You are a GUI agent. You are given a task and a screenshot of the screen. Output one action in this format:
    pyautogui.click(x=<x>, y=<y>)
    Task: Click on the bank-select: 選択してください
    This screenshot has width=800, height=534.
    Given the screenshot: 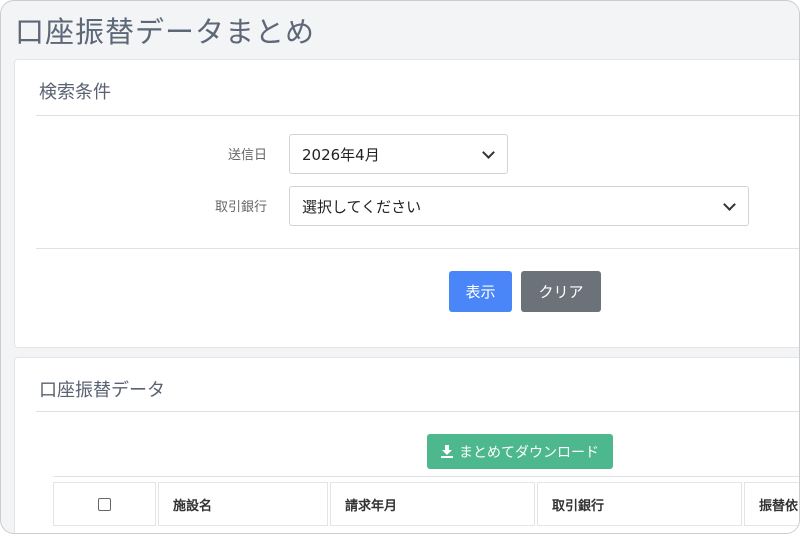 What is the action you would take?
    pyautogui.click(x=519, y=206)
    